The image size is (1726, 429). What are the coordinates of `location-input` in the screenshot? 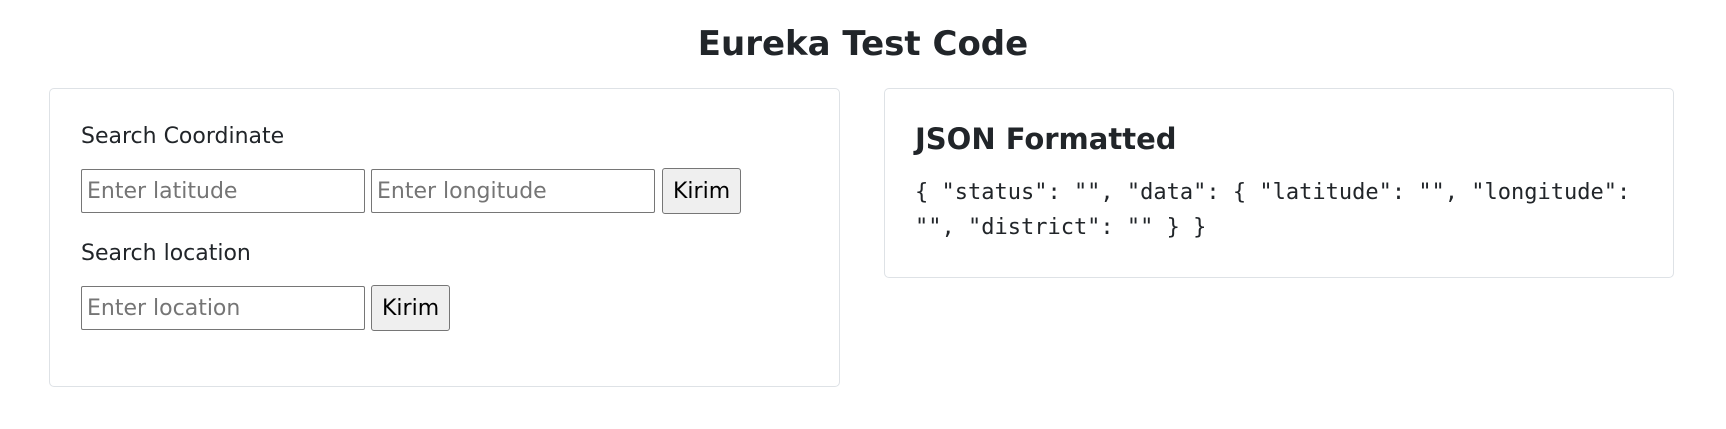 It's located at (223, 308).